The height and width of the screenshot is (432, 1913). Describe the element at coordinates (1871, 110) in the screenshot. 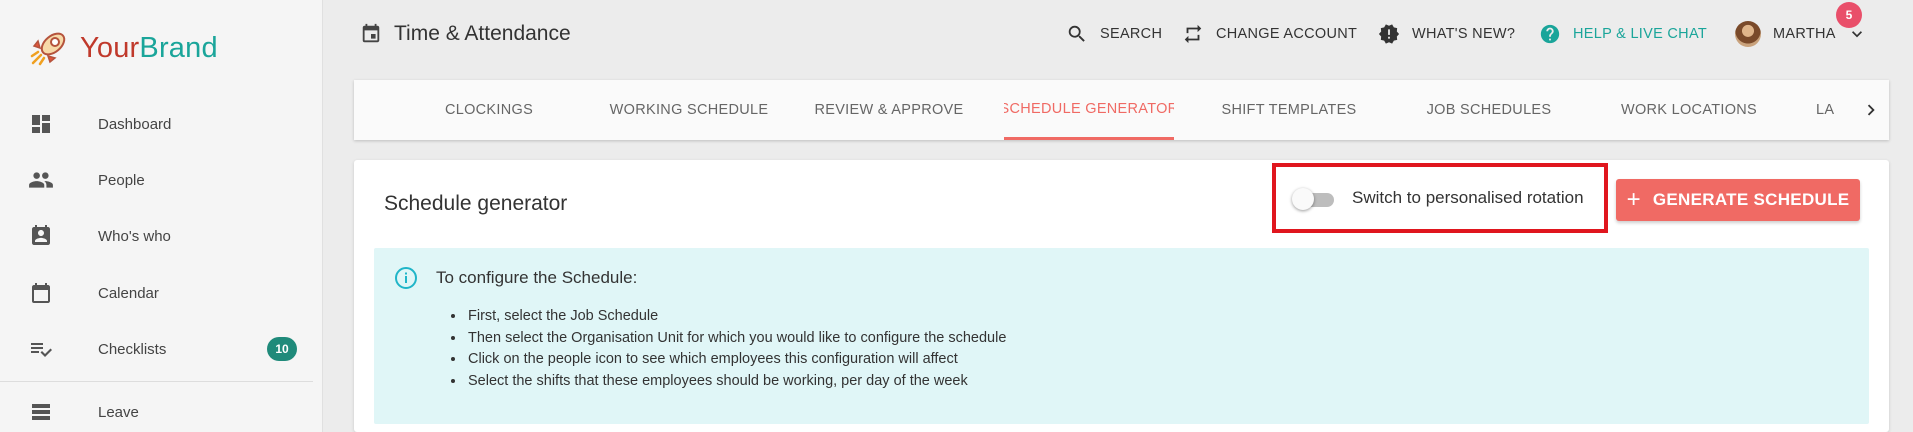

I see `chevron-right-icon` at that location.